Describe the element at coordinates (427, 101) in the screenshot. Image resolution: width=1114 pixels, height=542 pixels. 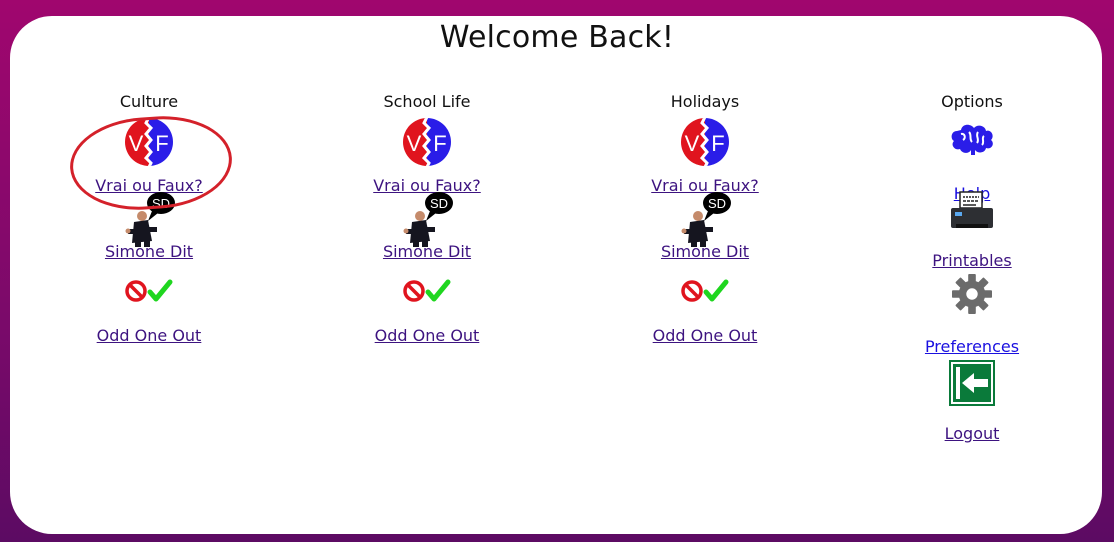
I see `column-heading: School Life` at that location.